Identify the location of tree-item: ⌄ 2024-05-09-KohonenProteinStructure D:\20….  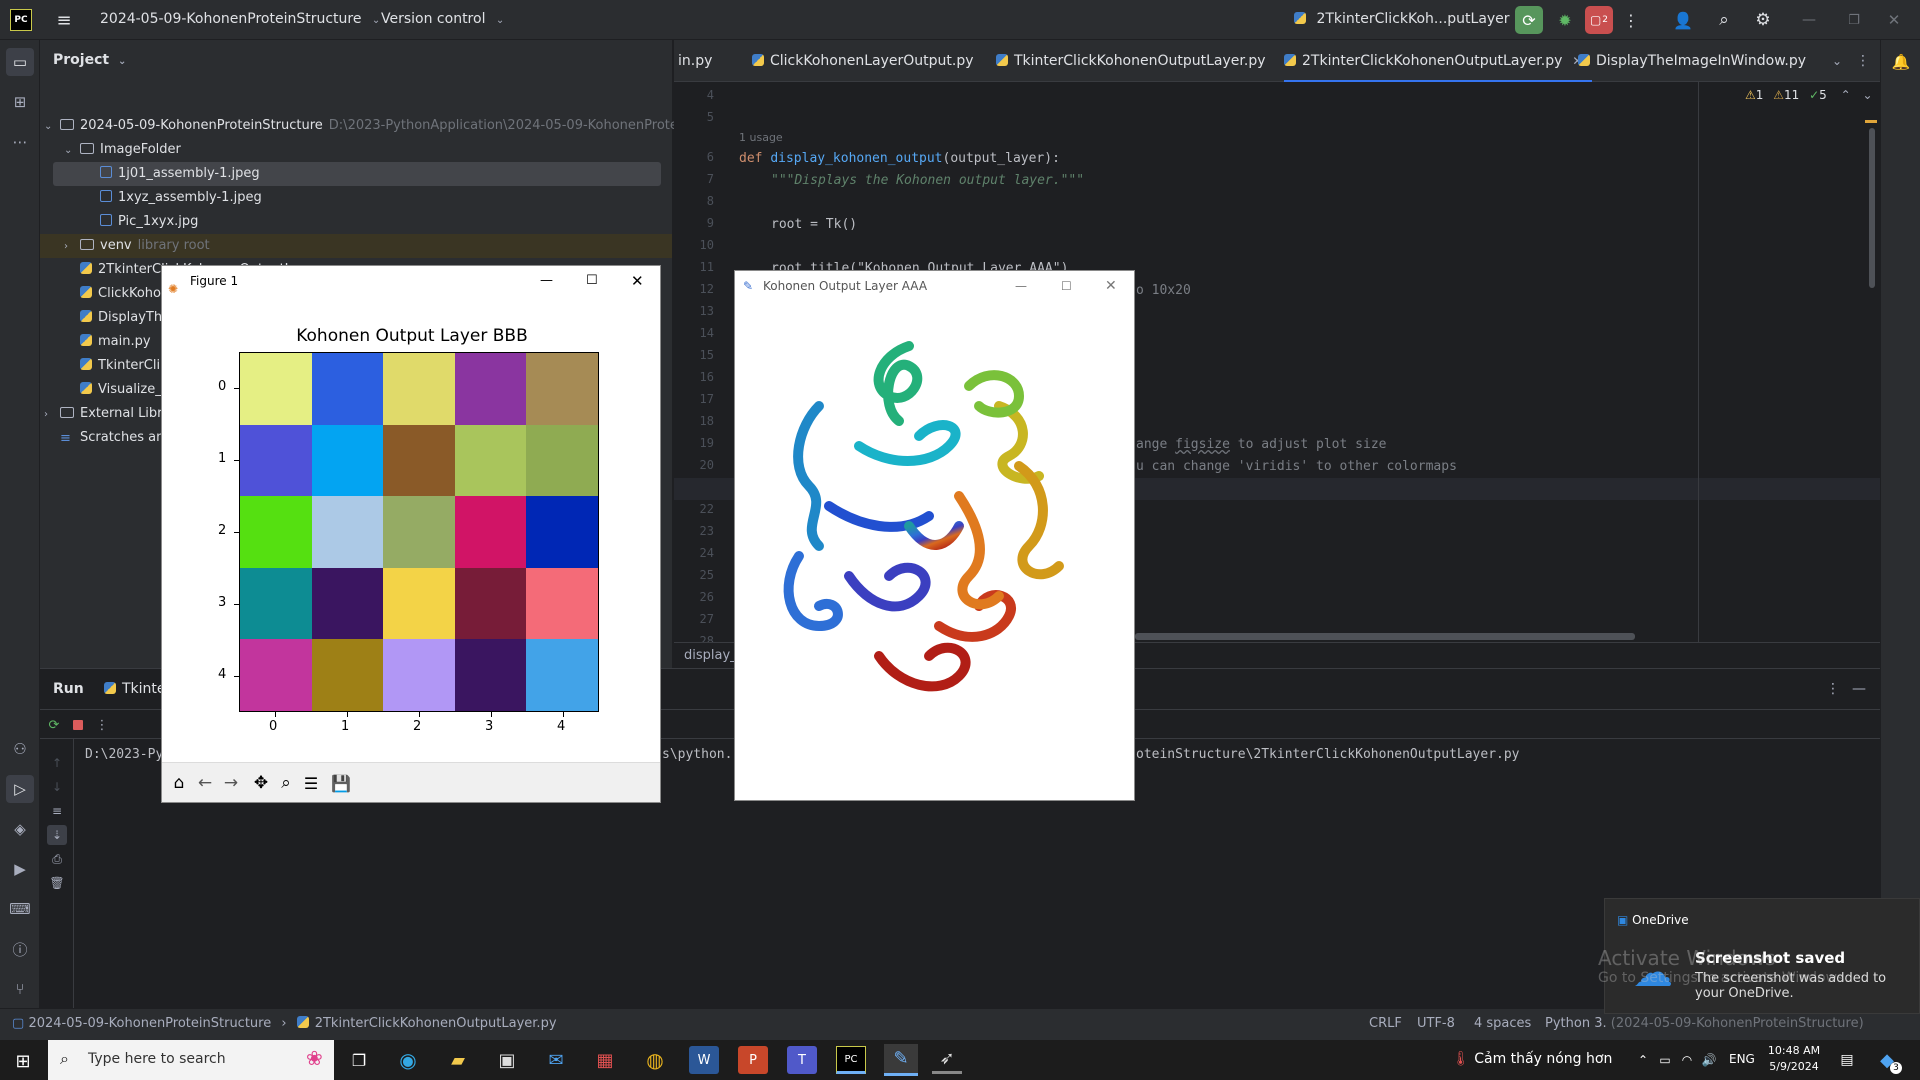
(359, 126).